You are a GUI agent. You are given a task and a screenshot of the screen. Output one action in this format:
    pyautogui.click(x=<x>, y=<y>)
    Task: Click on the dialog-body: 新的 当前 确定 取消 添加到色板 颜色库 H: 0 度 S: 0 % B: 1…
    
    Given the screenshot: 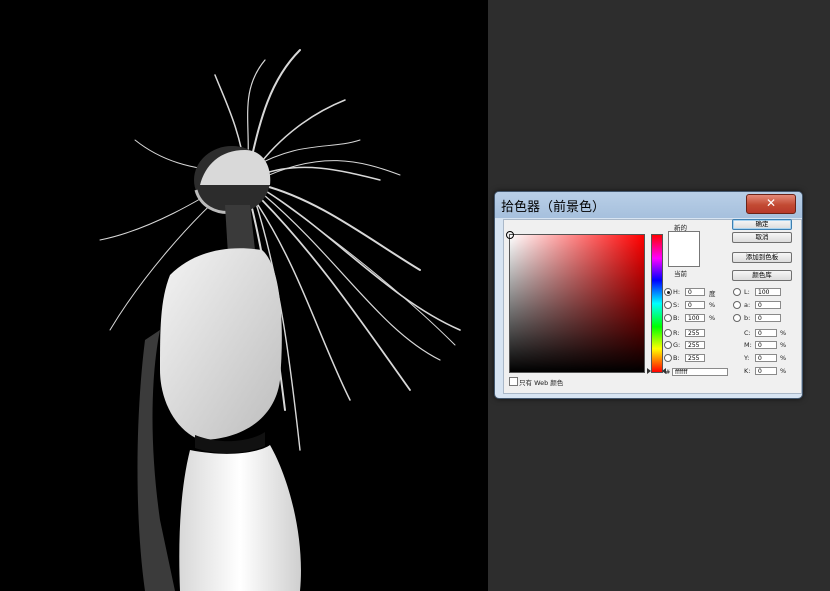 What is the action you would take?
    pyautogui.click(x=652, y=306)
    